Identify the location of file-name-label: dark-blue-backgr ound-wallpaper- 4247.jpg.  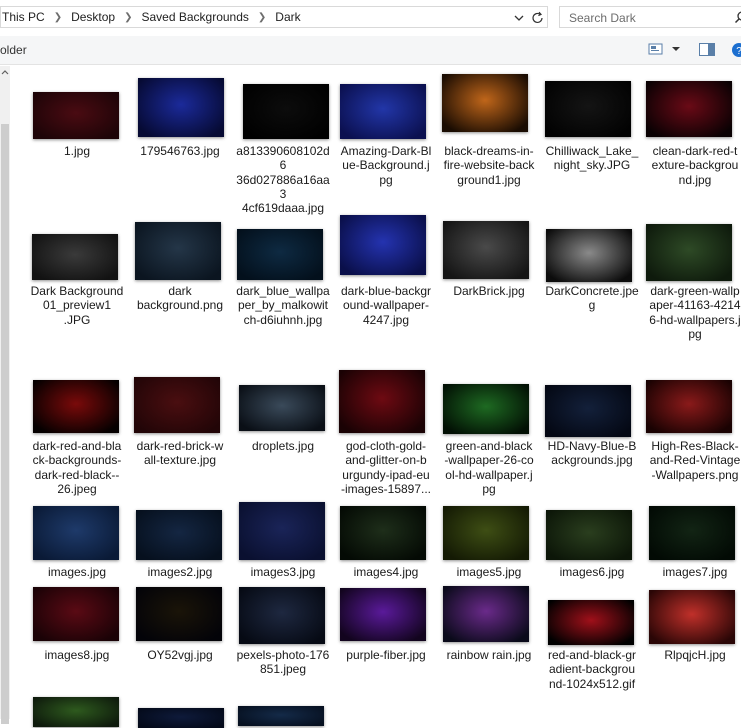
(386, 305).